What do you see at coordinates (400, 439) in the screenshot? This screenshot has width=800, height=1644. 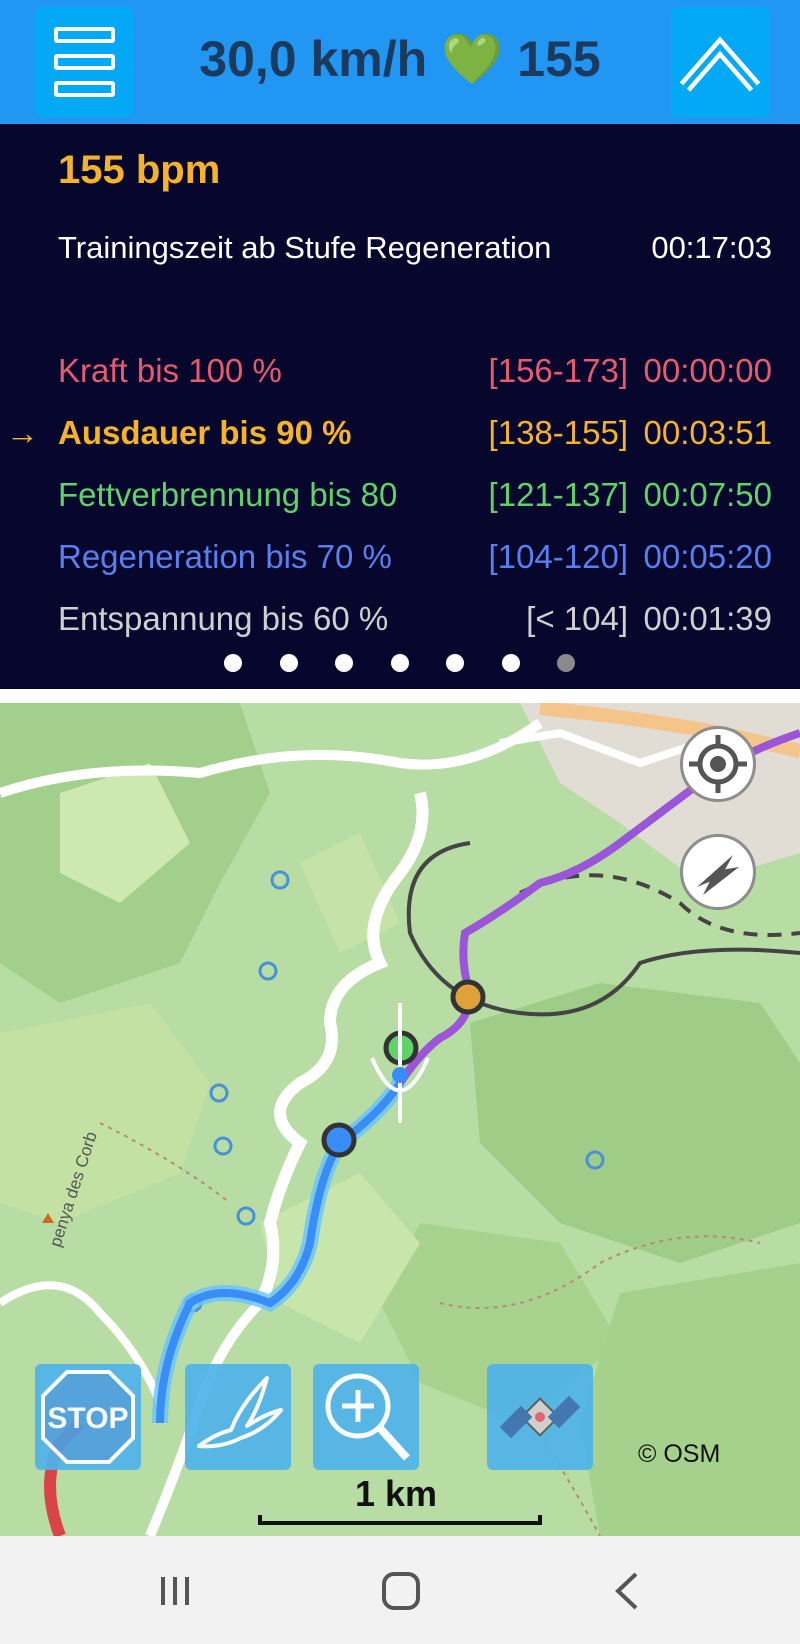 I see `zone-row-ausdauer: → Ausdauer bis 90 % [138-155] 00:03:51` at bounding box center [400, 439].